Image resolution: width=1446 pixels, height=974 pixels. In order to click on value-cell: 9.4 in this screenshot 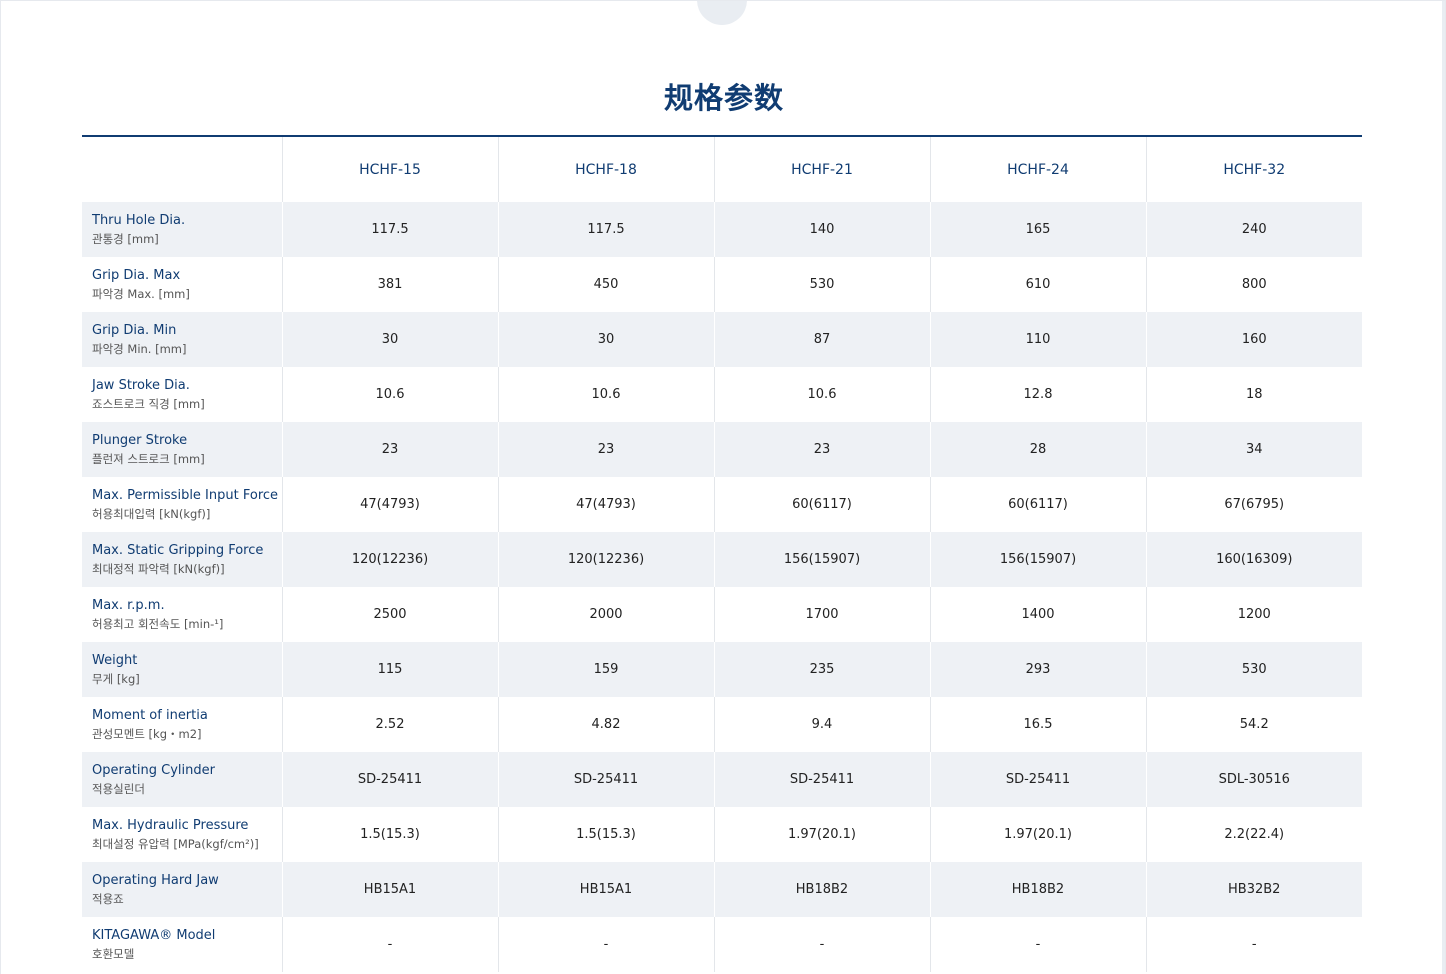, I will do `click(821, 724)`.